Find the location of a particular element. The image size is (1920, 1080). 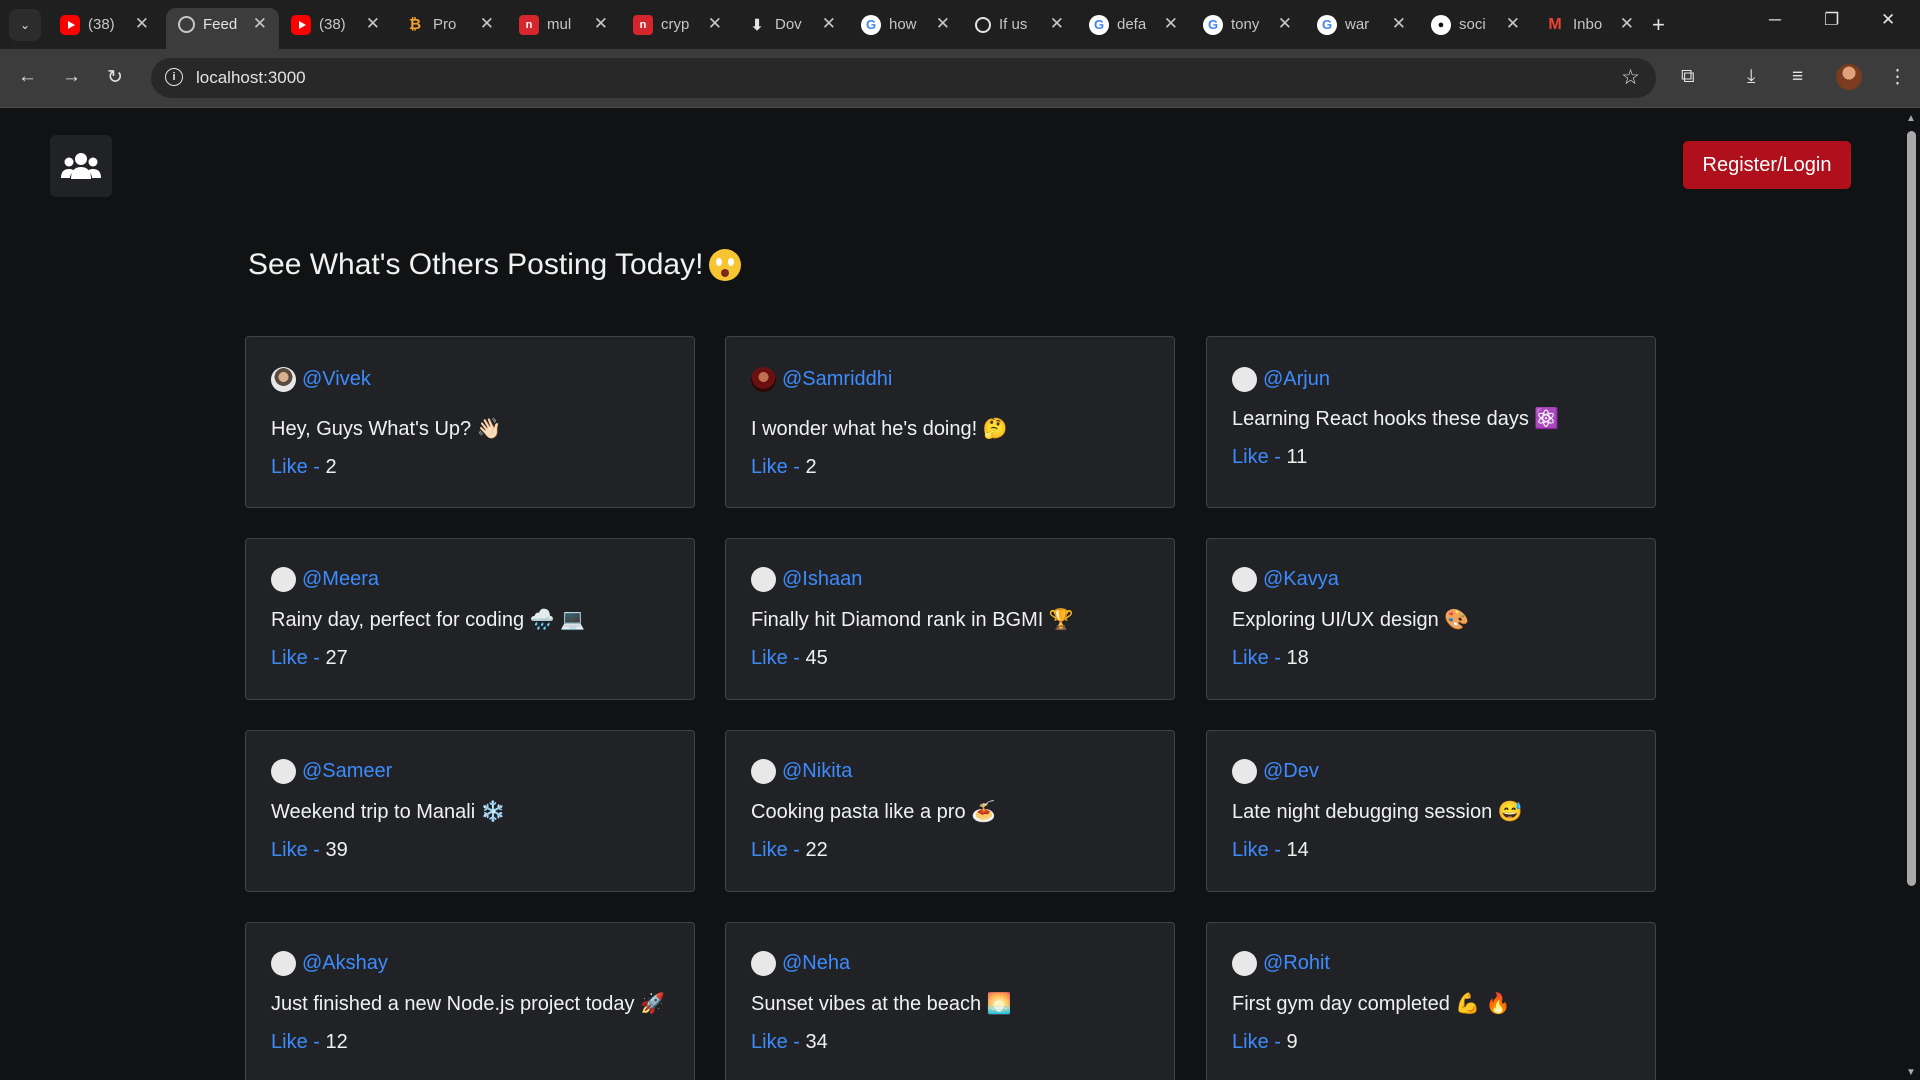

post-author: @Akshay is located at coordinates (329, 963).